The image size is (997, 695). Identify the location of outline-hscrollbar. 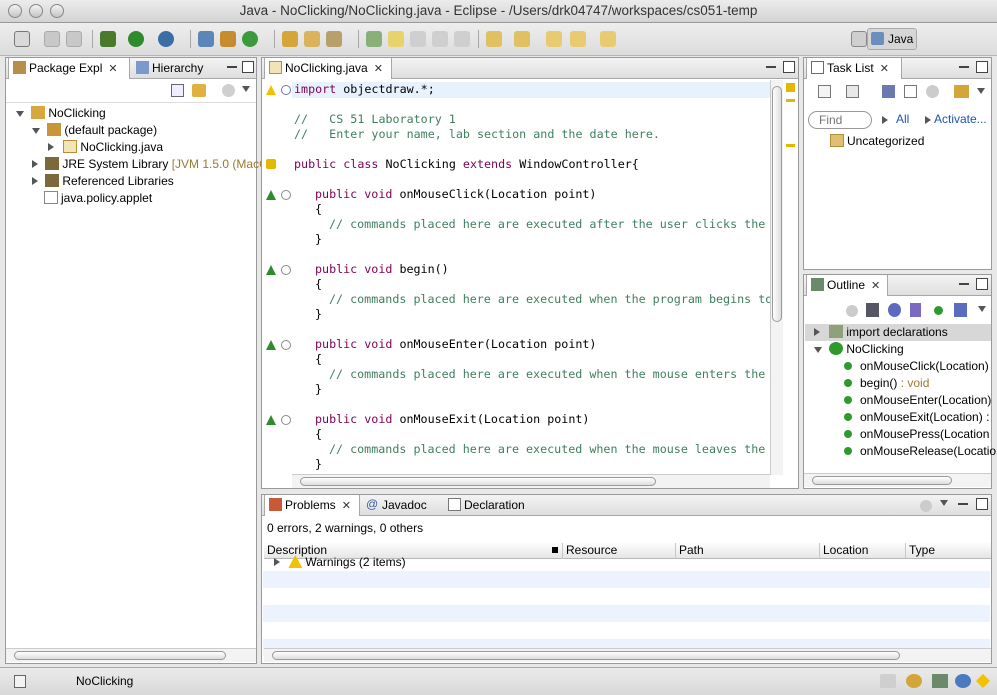
(897, 480).